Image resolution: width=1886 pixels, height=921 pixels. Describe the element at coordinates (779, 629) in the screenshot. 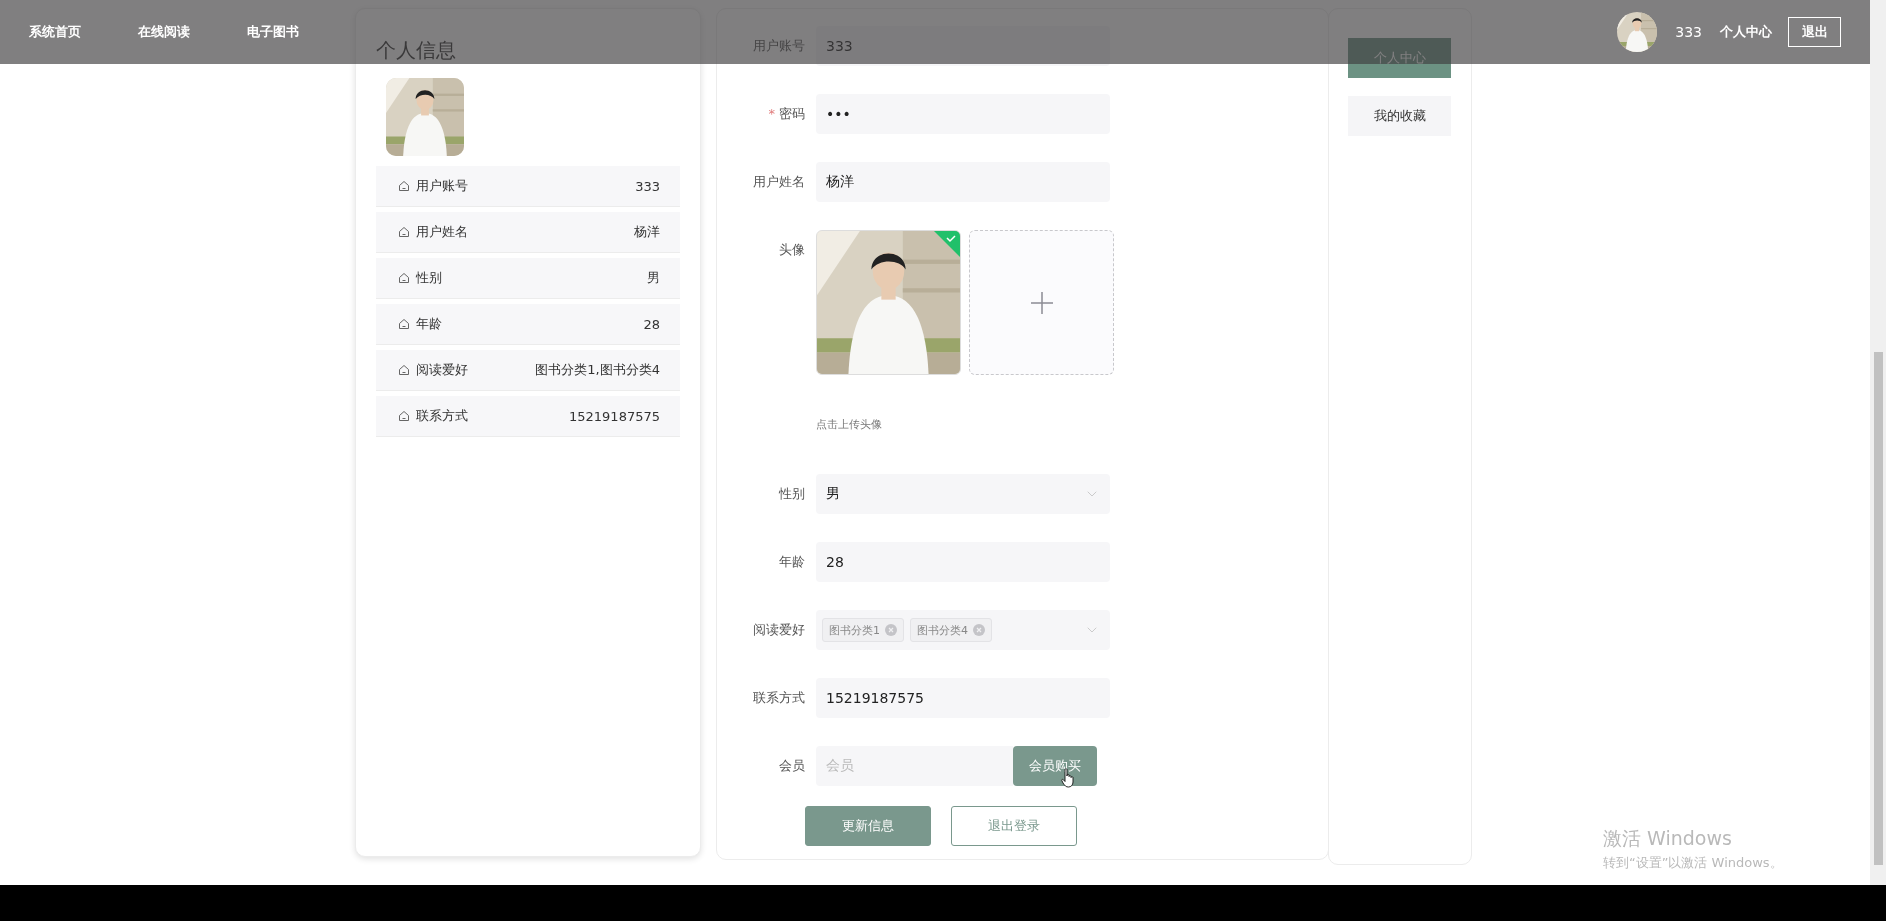

I see `field-label: 阅读爱好` at that location.